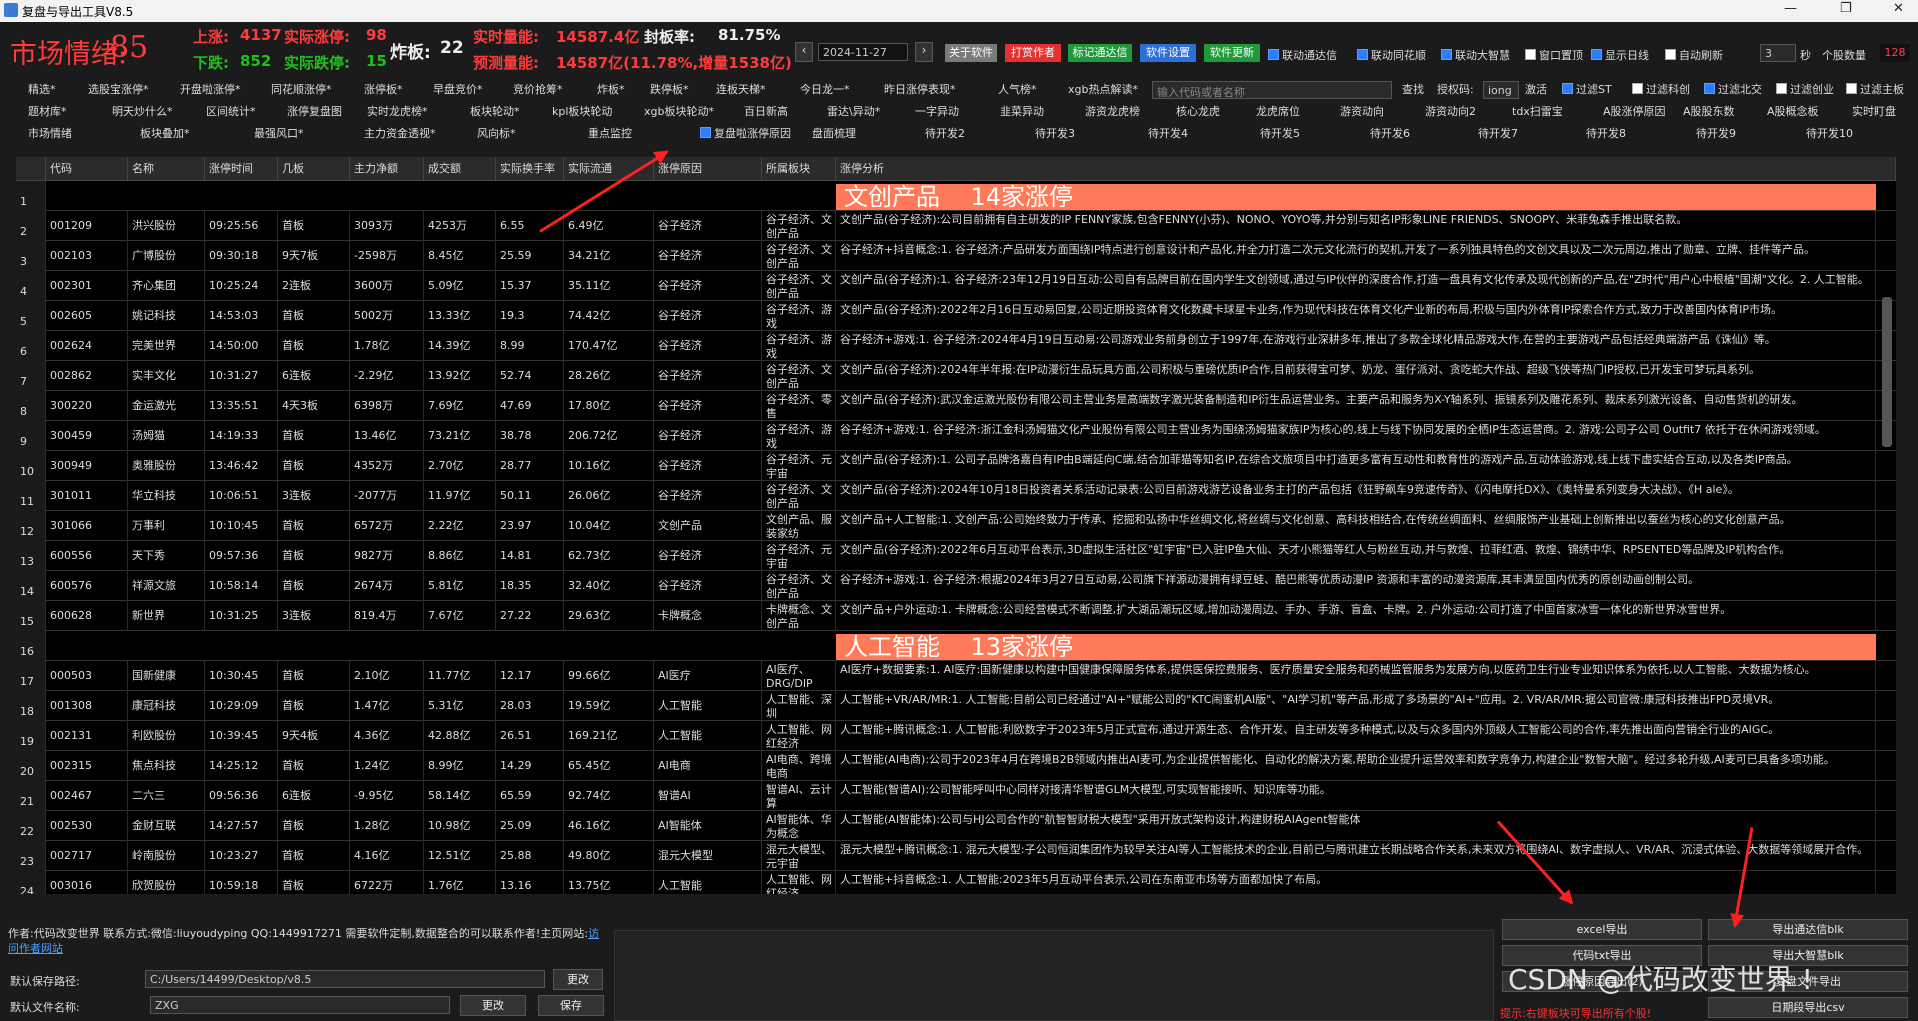 Image resolution: width=1918 pixels, height=1021 pixels. Describe the element at coordinates (42, 90) in the screenshot. I see `toolbar-item-0: 精选*` at that location.